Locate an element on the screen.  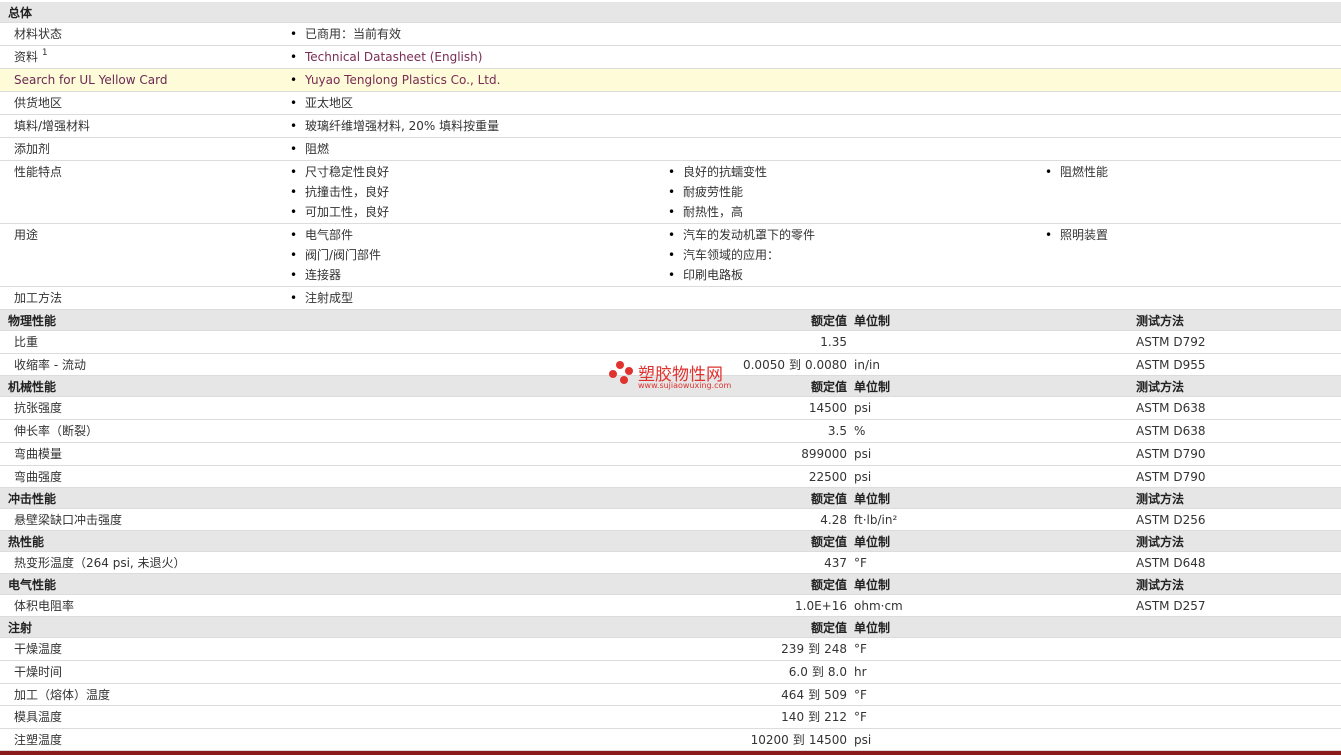
footnote-marker: 1 is located at coordinates (44, 53).